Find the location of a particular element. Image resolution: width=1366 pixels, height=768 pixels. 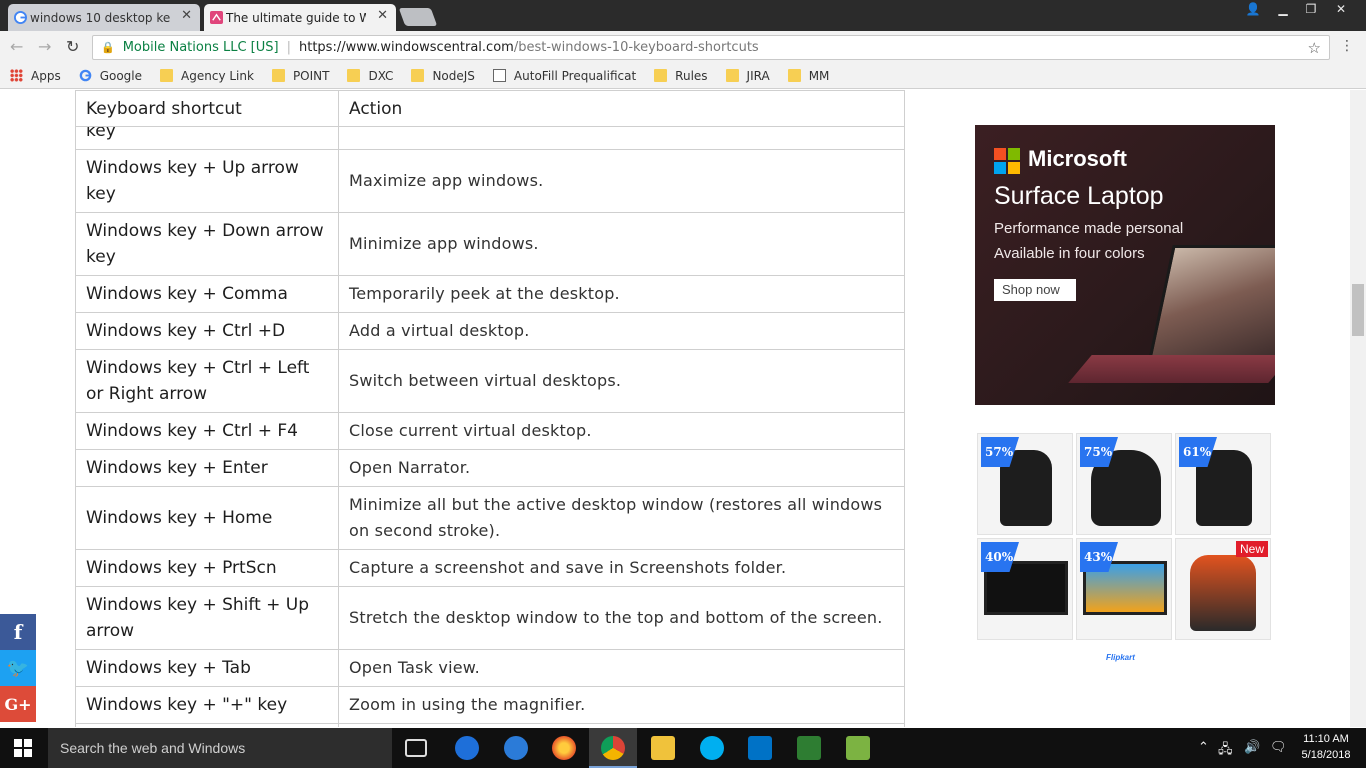

minimize-icon: ▁ is located at coordinates (1283, 10).